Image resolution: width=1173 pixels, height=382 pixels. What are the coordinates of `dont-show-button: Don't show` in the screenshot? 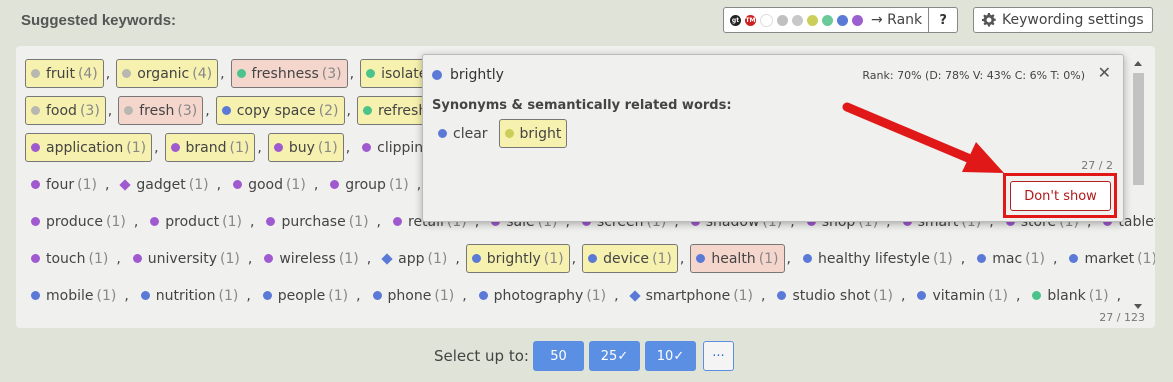 It's located at (1060, 196).